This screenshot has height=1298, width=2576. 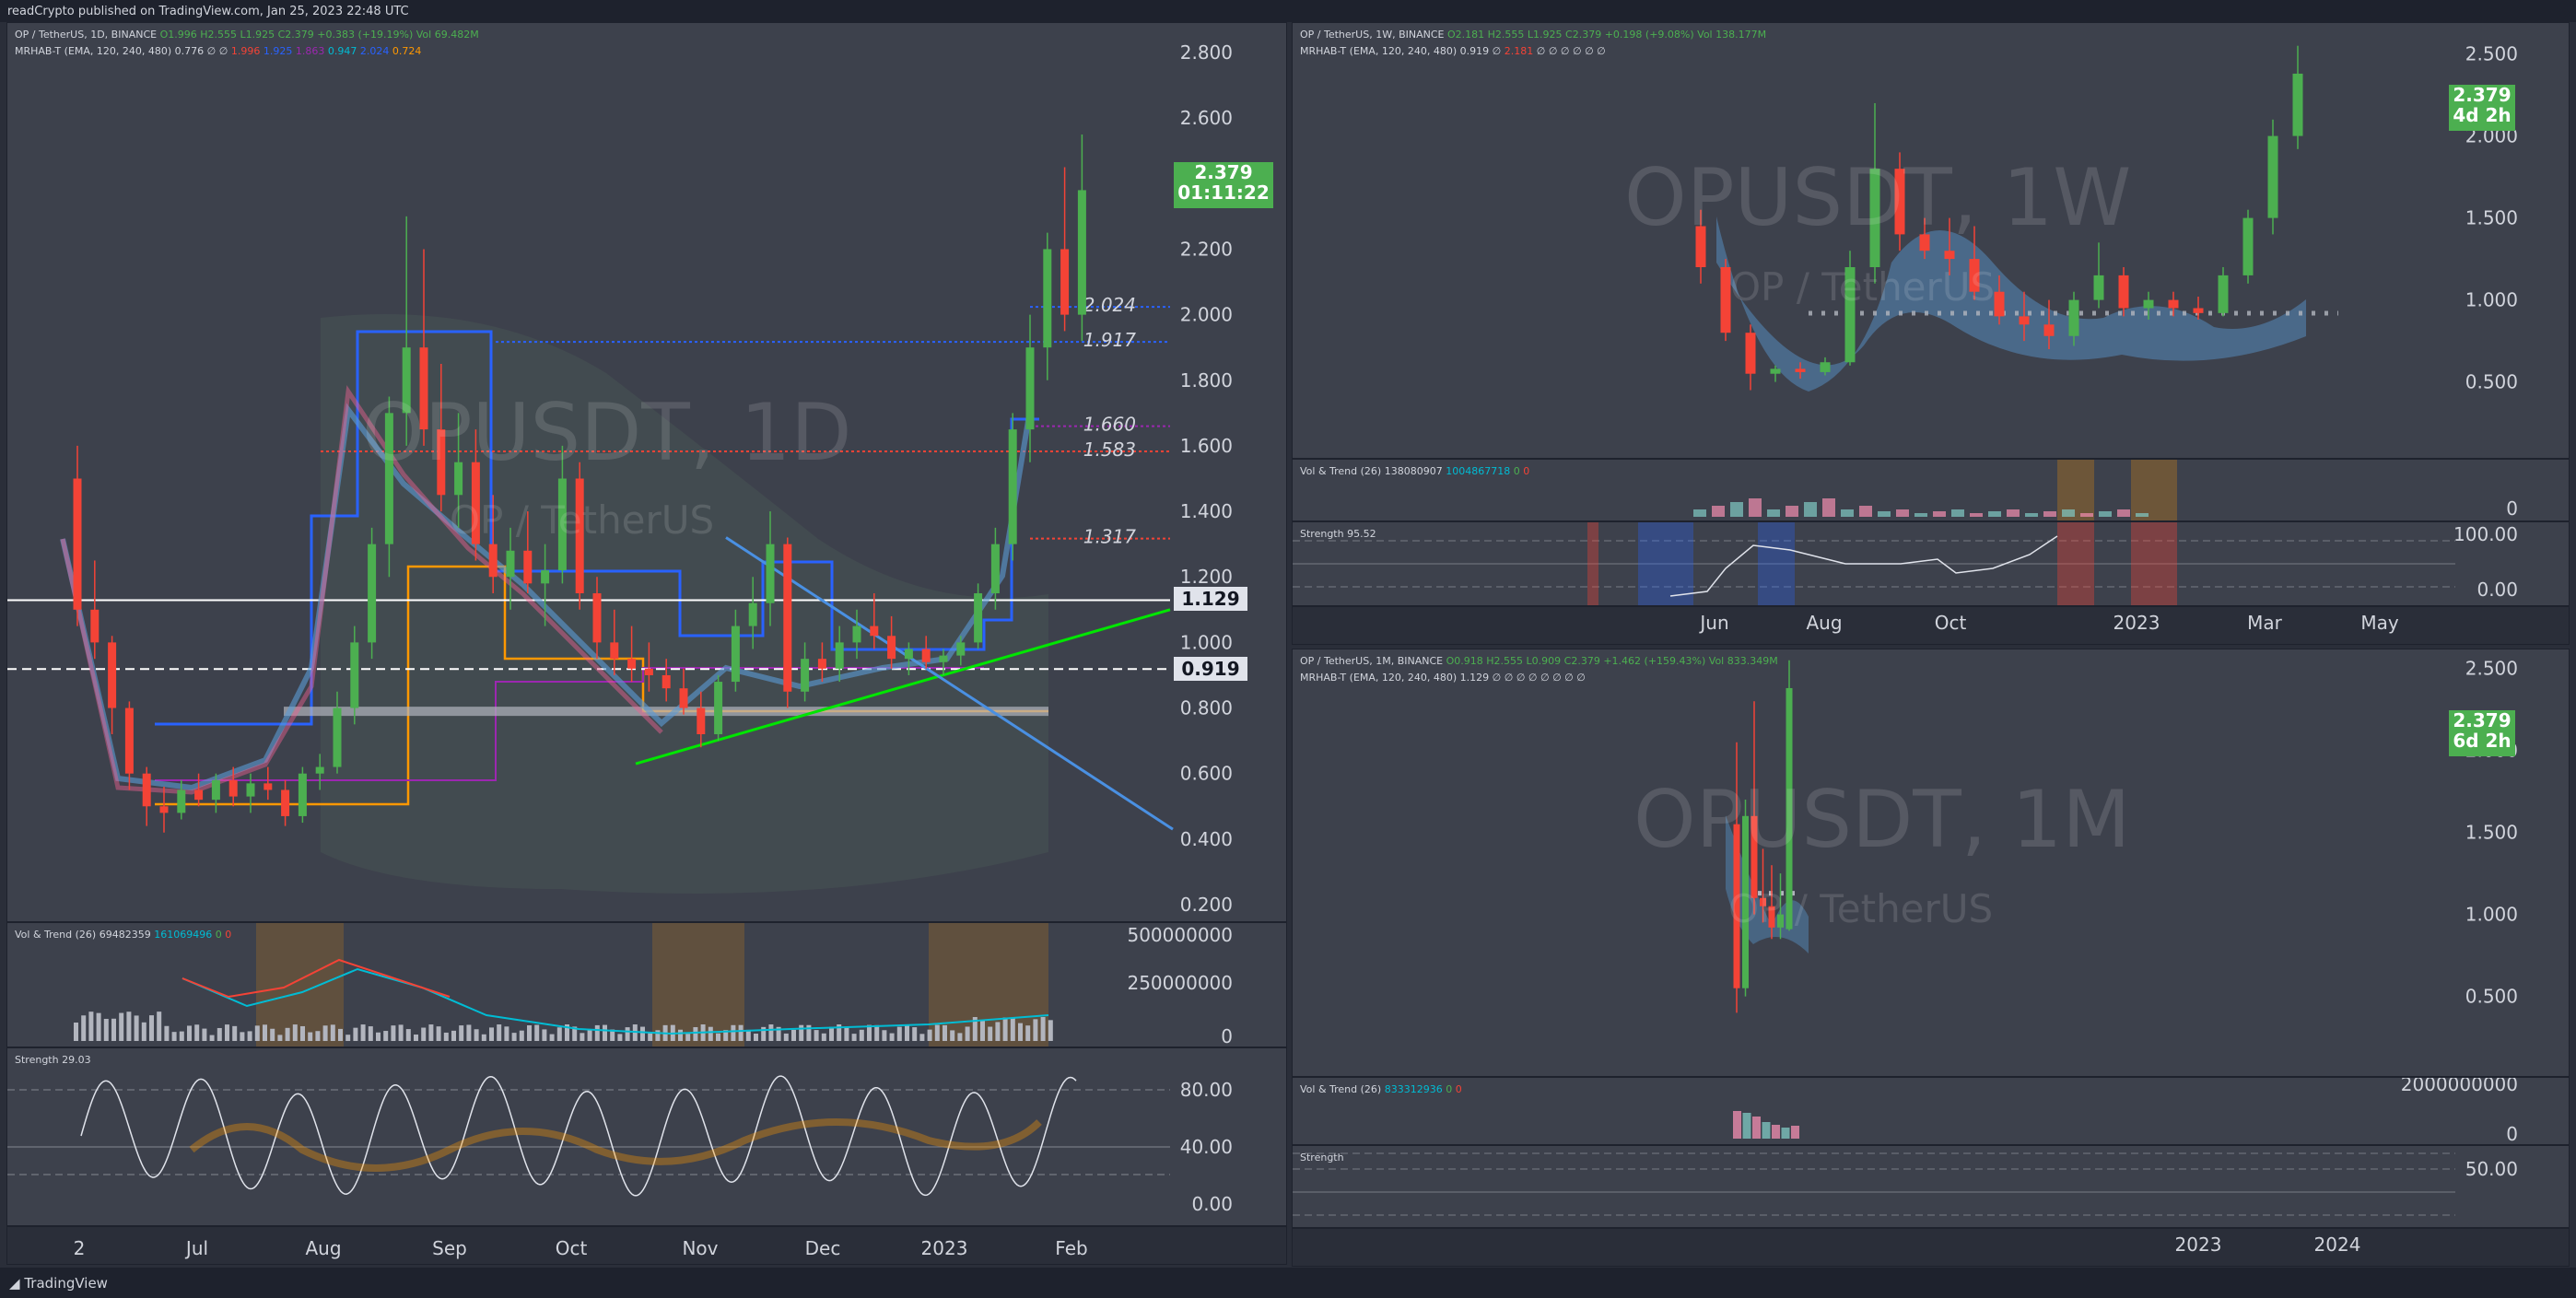 What do you see at coordinates (1180, 983) in the screenshot?
I see `daily-vol-tick: 250000000` at bounding box center [1180, 983].